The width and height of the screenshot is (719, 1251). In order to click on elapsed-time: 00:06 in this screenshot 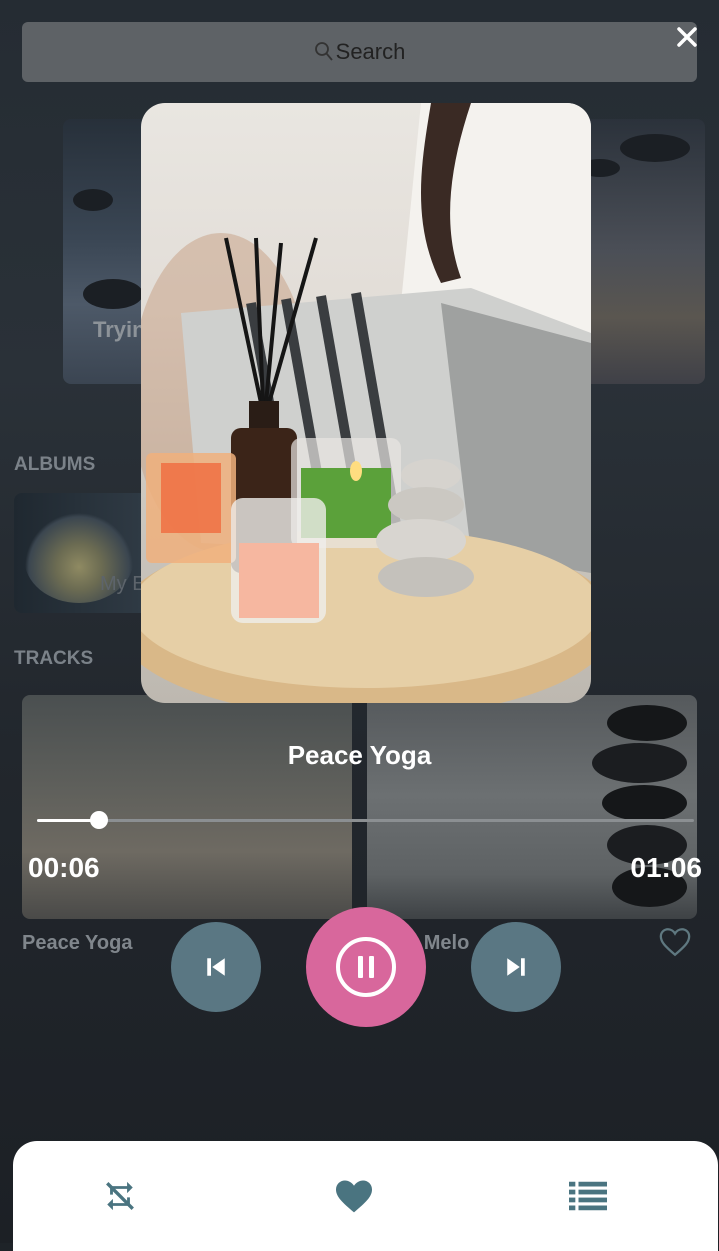, I will do `click(64, 867)`.